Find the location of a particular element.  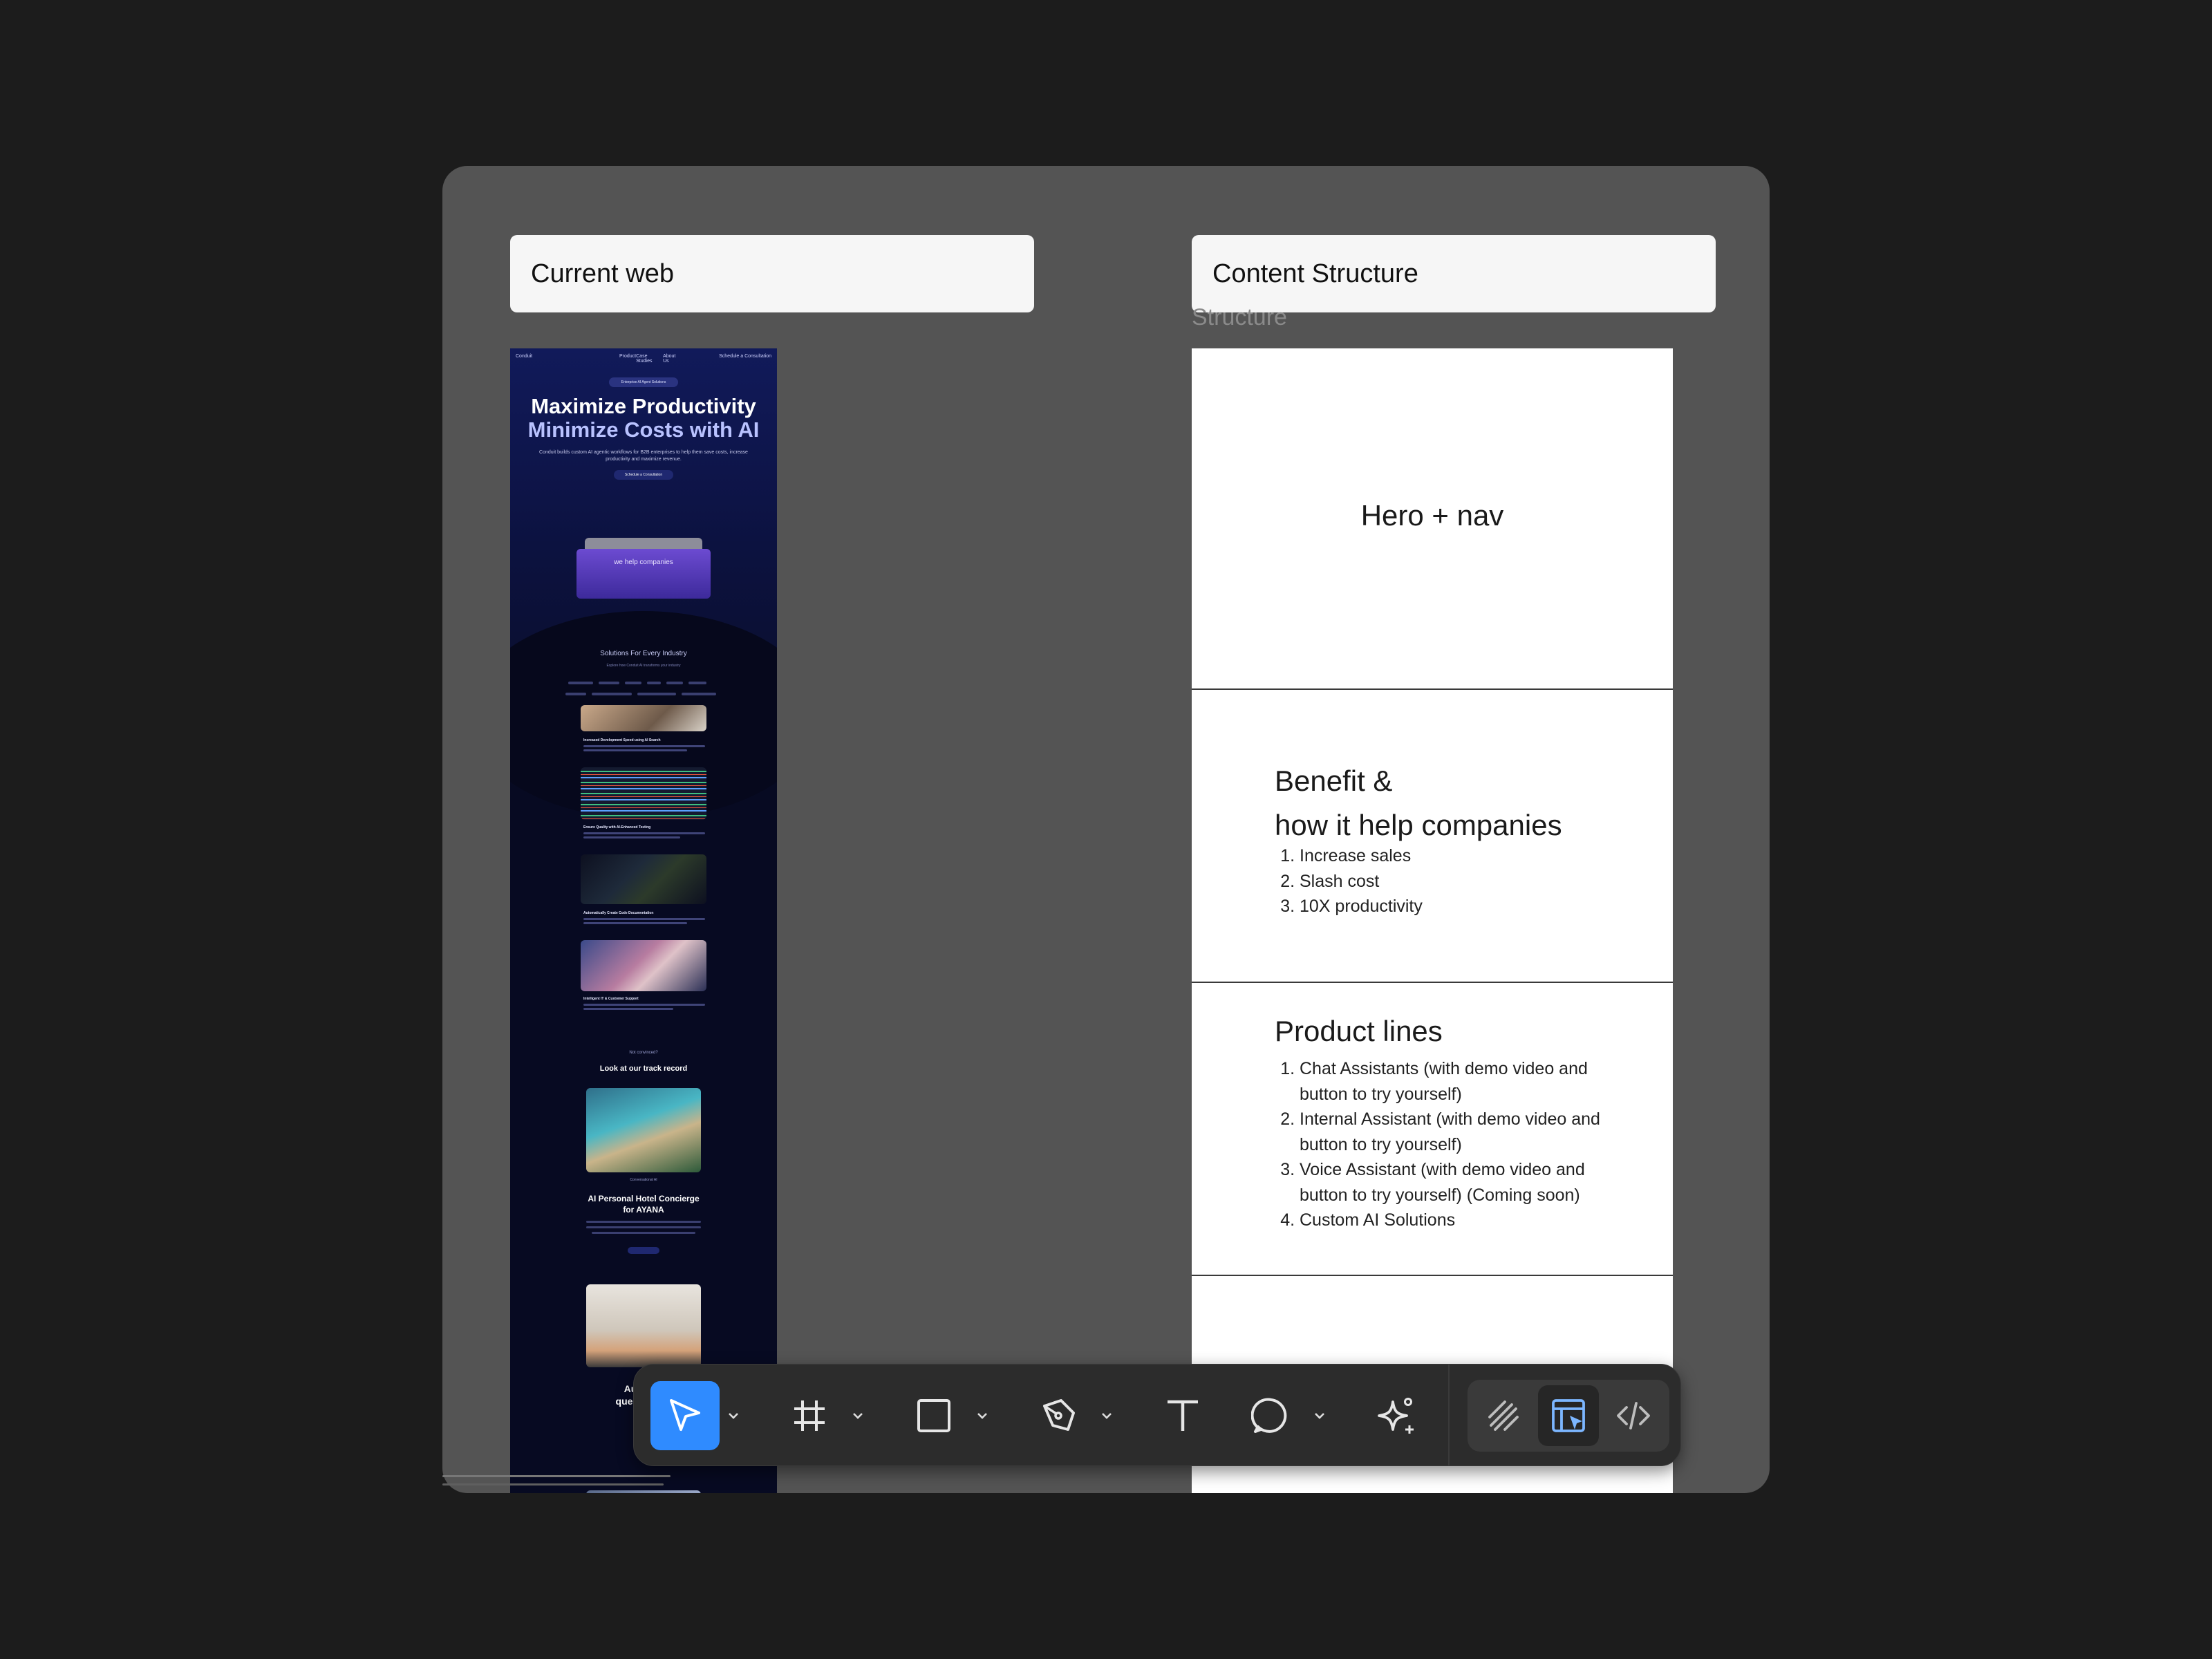

frame-label-content-structure: Content Structure is located at coordinates (1454, 273).